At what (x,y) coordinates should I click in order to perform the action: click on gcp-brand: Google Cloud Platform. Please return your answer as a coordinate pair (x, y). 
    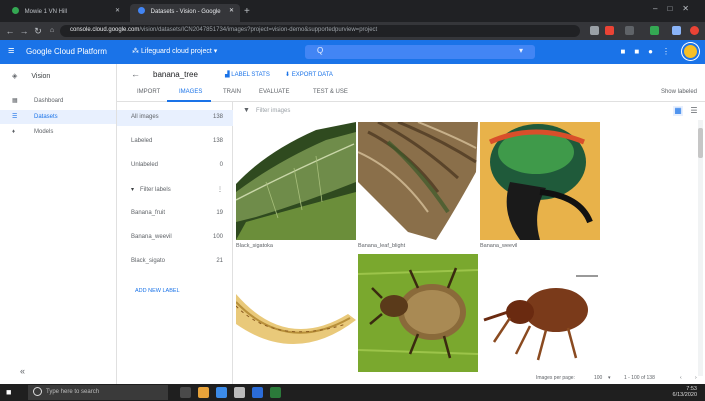
    Looking at the image, I should click on (66, 51).